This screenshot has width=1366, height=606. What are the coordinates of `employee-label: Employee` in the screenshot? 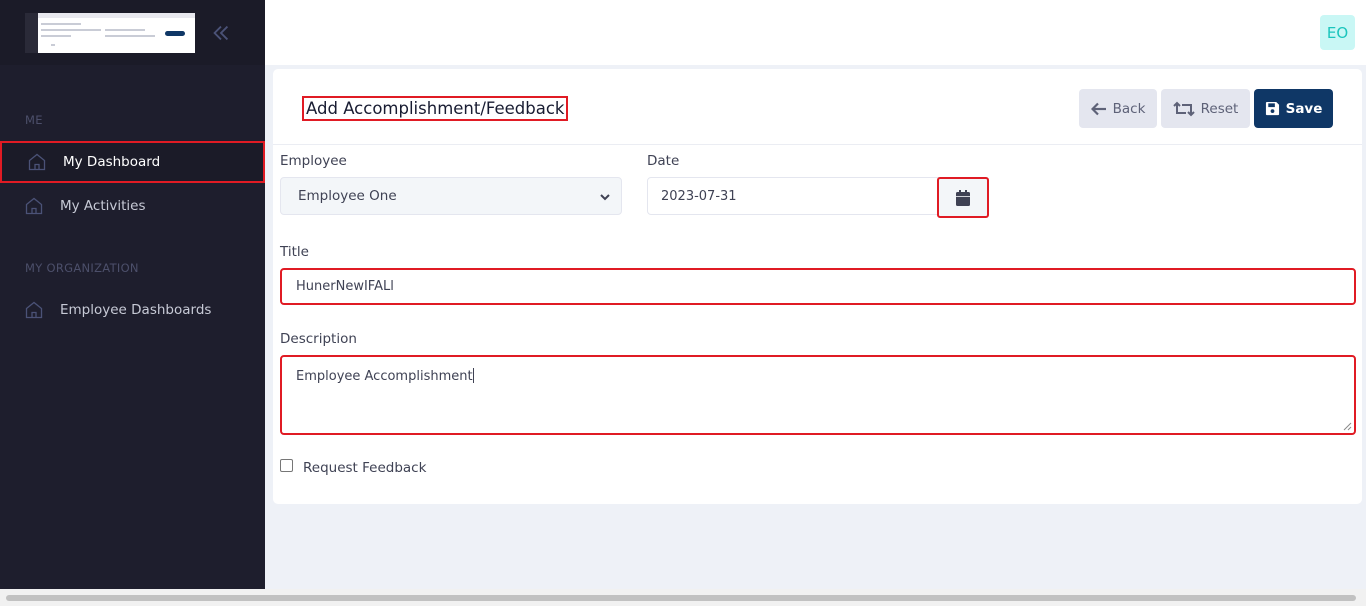 It's located at (313, 161).